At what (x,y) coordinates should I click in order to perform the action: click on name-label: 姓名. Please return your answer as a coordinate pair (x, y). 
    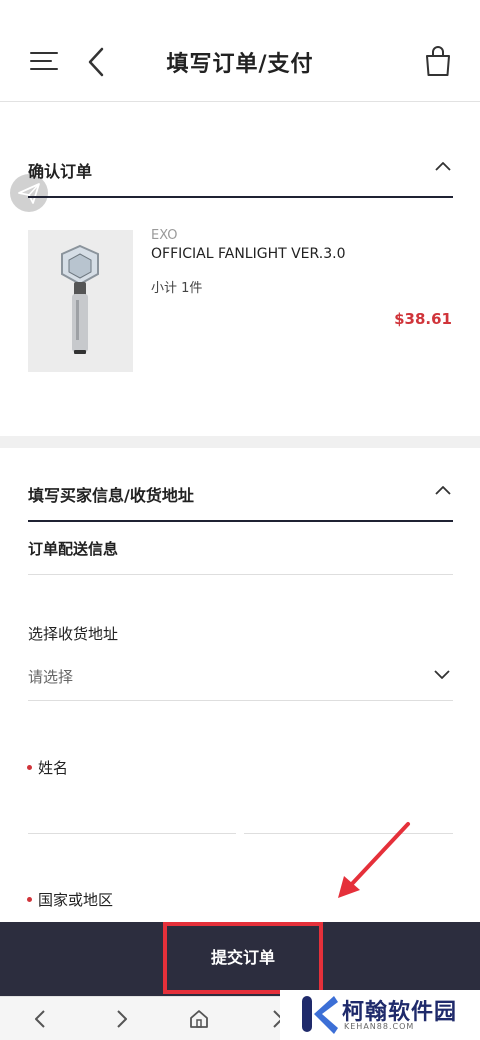
    Looking at the image, I should click on (53, 768).